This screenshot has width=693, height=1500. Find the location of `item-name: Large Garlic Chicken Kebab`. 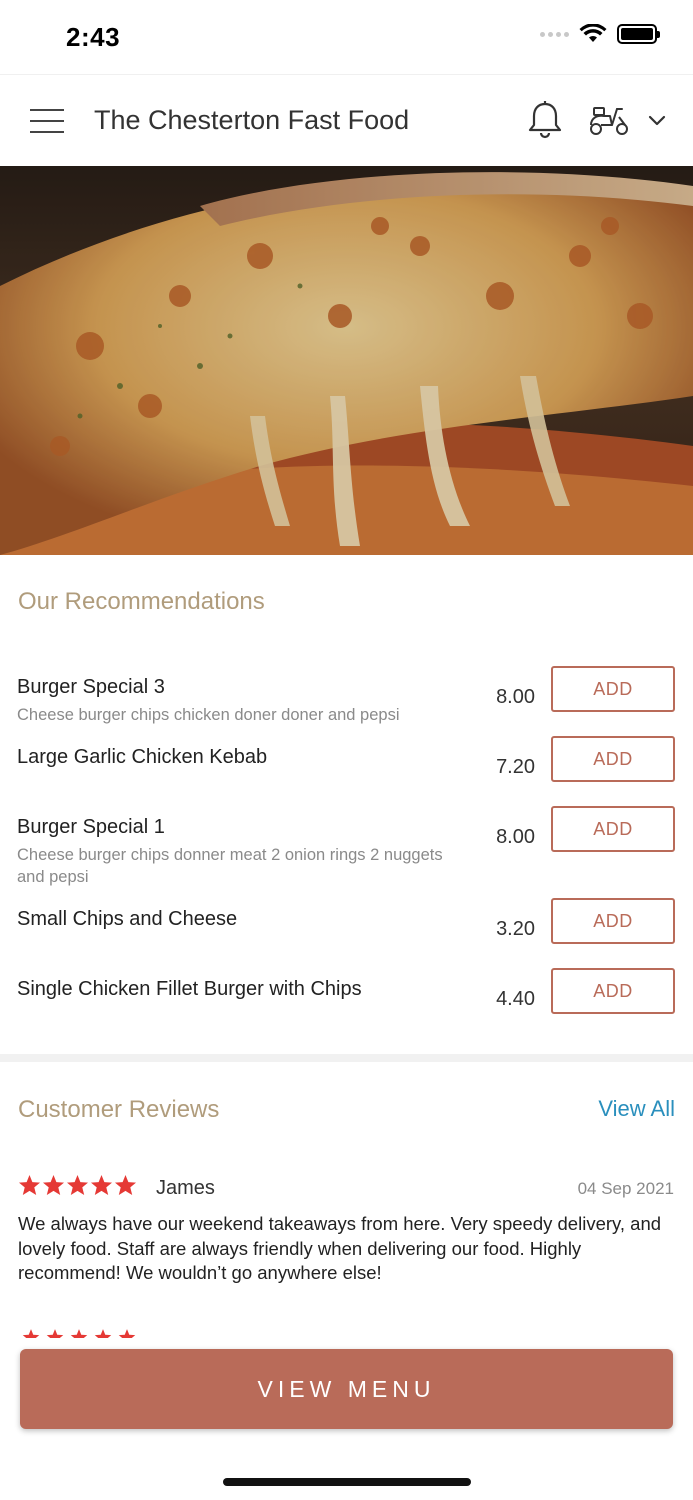

item-name: Large Garlic Chicken Kebab is located at coordinates (142, 757).